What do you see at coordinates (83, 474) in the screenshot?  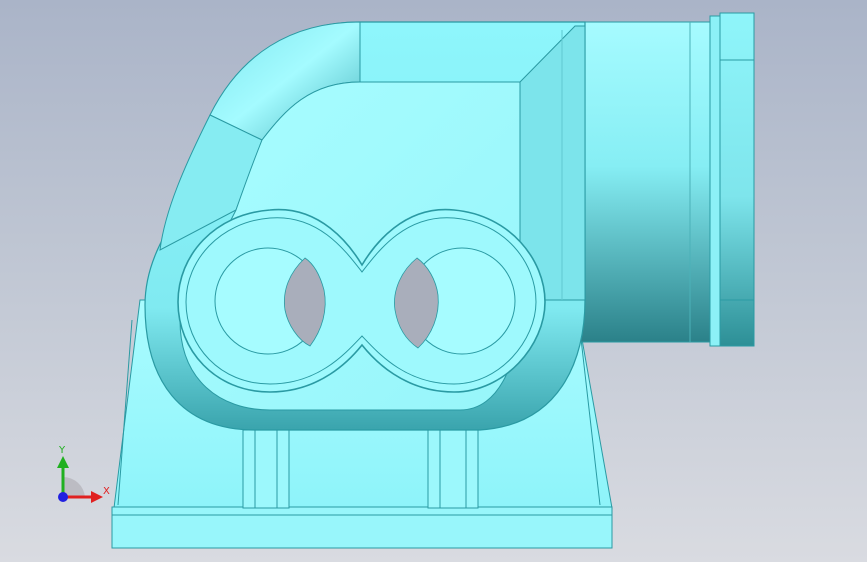 I see `axis-triad: Y X` at bounding box center [83, 474].